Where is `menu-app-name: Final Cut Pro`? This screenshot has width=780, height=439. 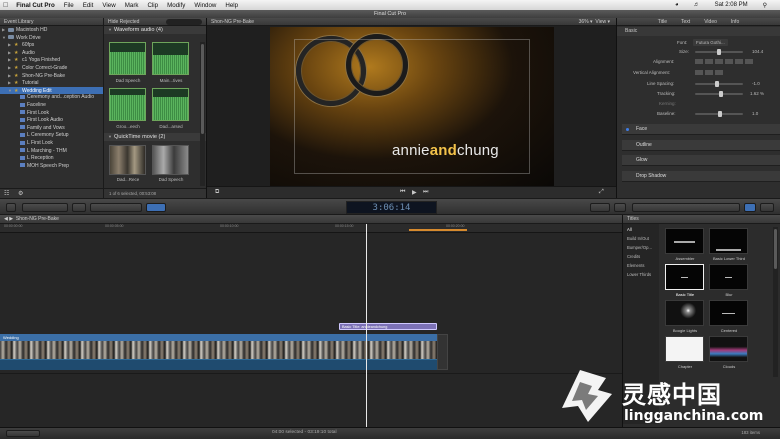
menu-app-name: Final Cut Pro is located at coordinates (35, 5).